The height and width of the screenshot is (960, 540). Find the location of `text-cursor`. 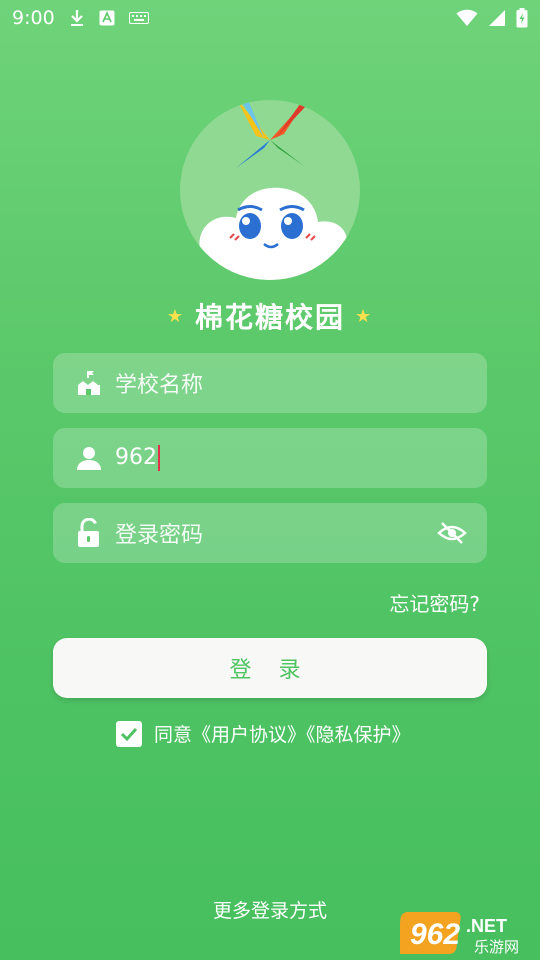

text-cursor is located at coordinates (159, 458).